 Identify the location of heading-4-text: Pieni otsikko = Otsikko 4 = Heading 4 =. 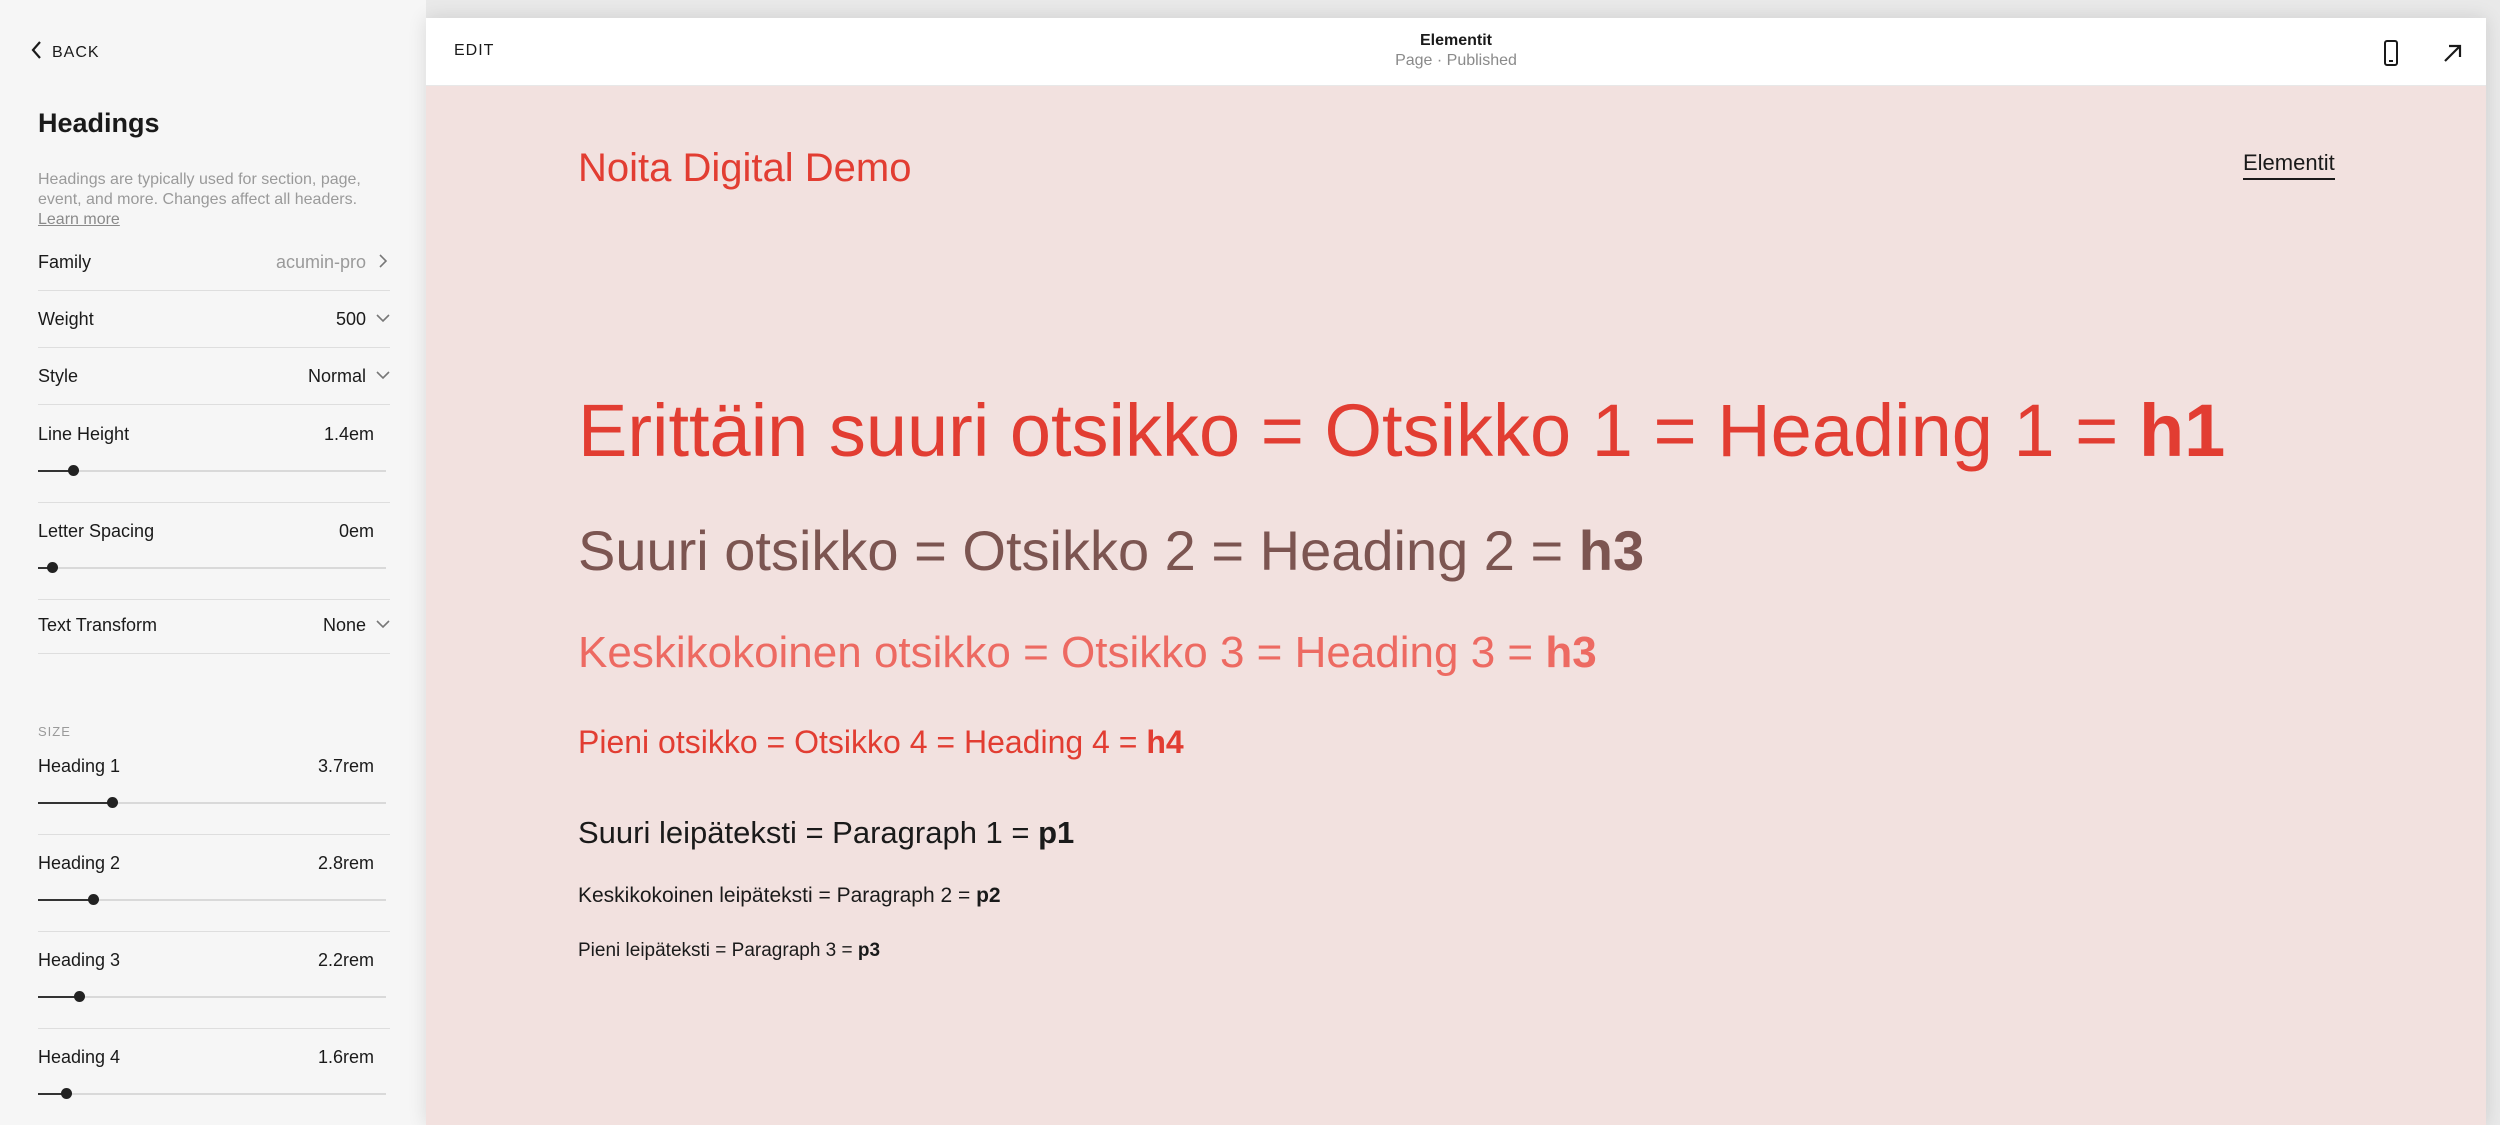
(862, 742).